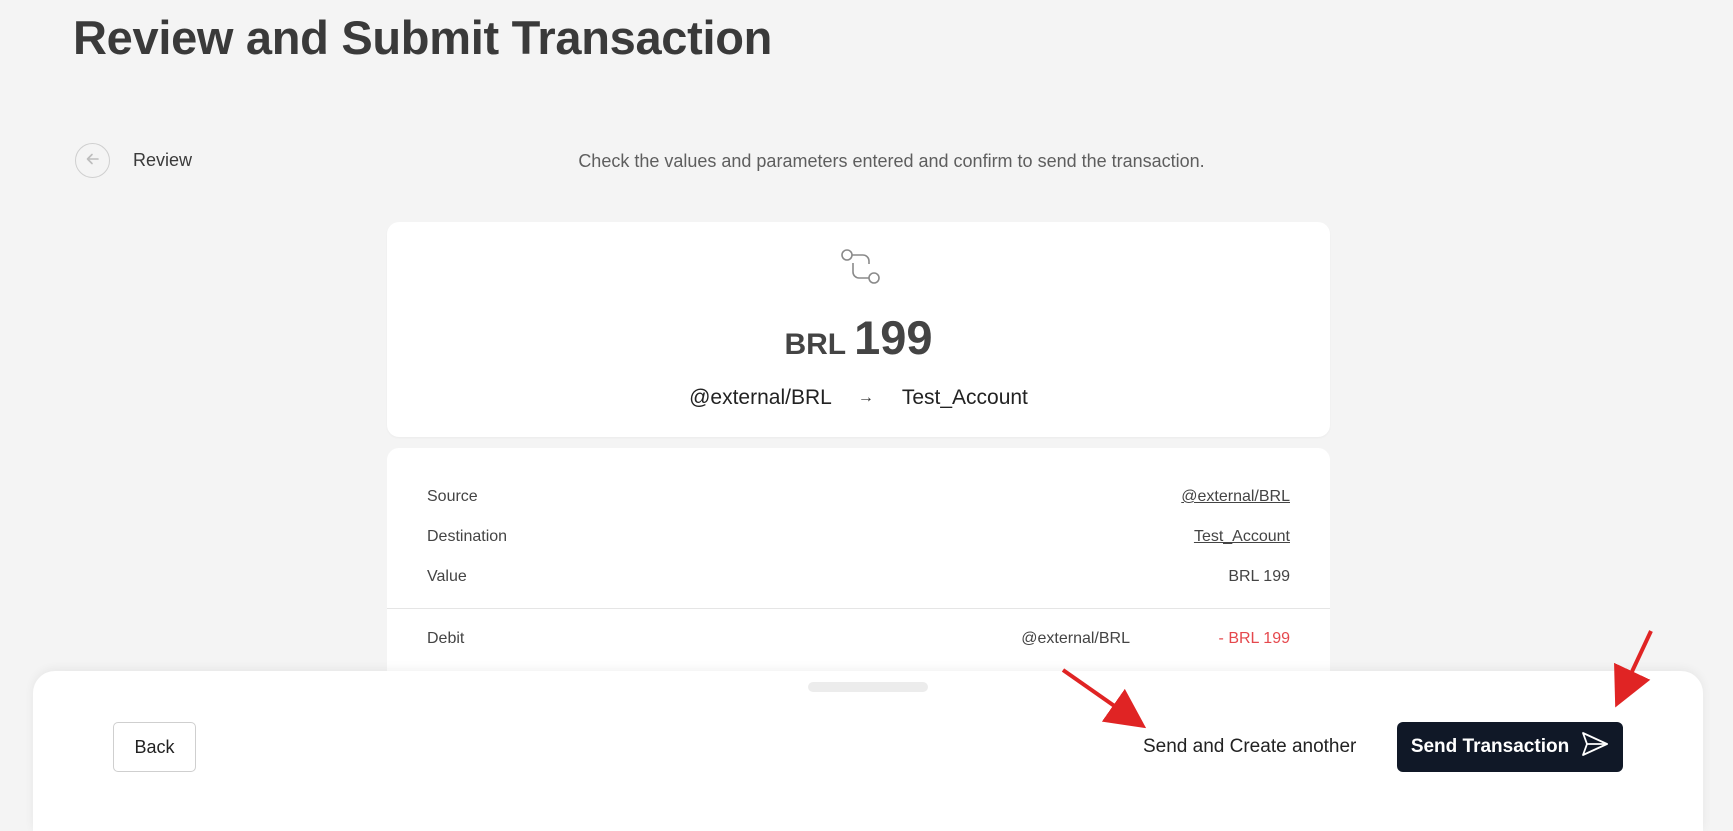 The height and width of the screenshot is (831, 1733). I want to click on divider, so click(858, 608).